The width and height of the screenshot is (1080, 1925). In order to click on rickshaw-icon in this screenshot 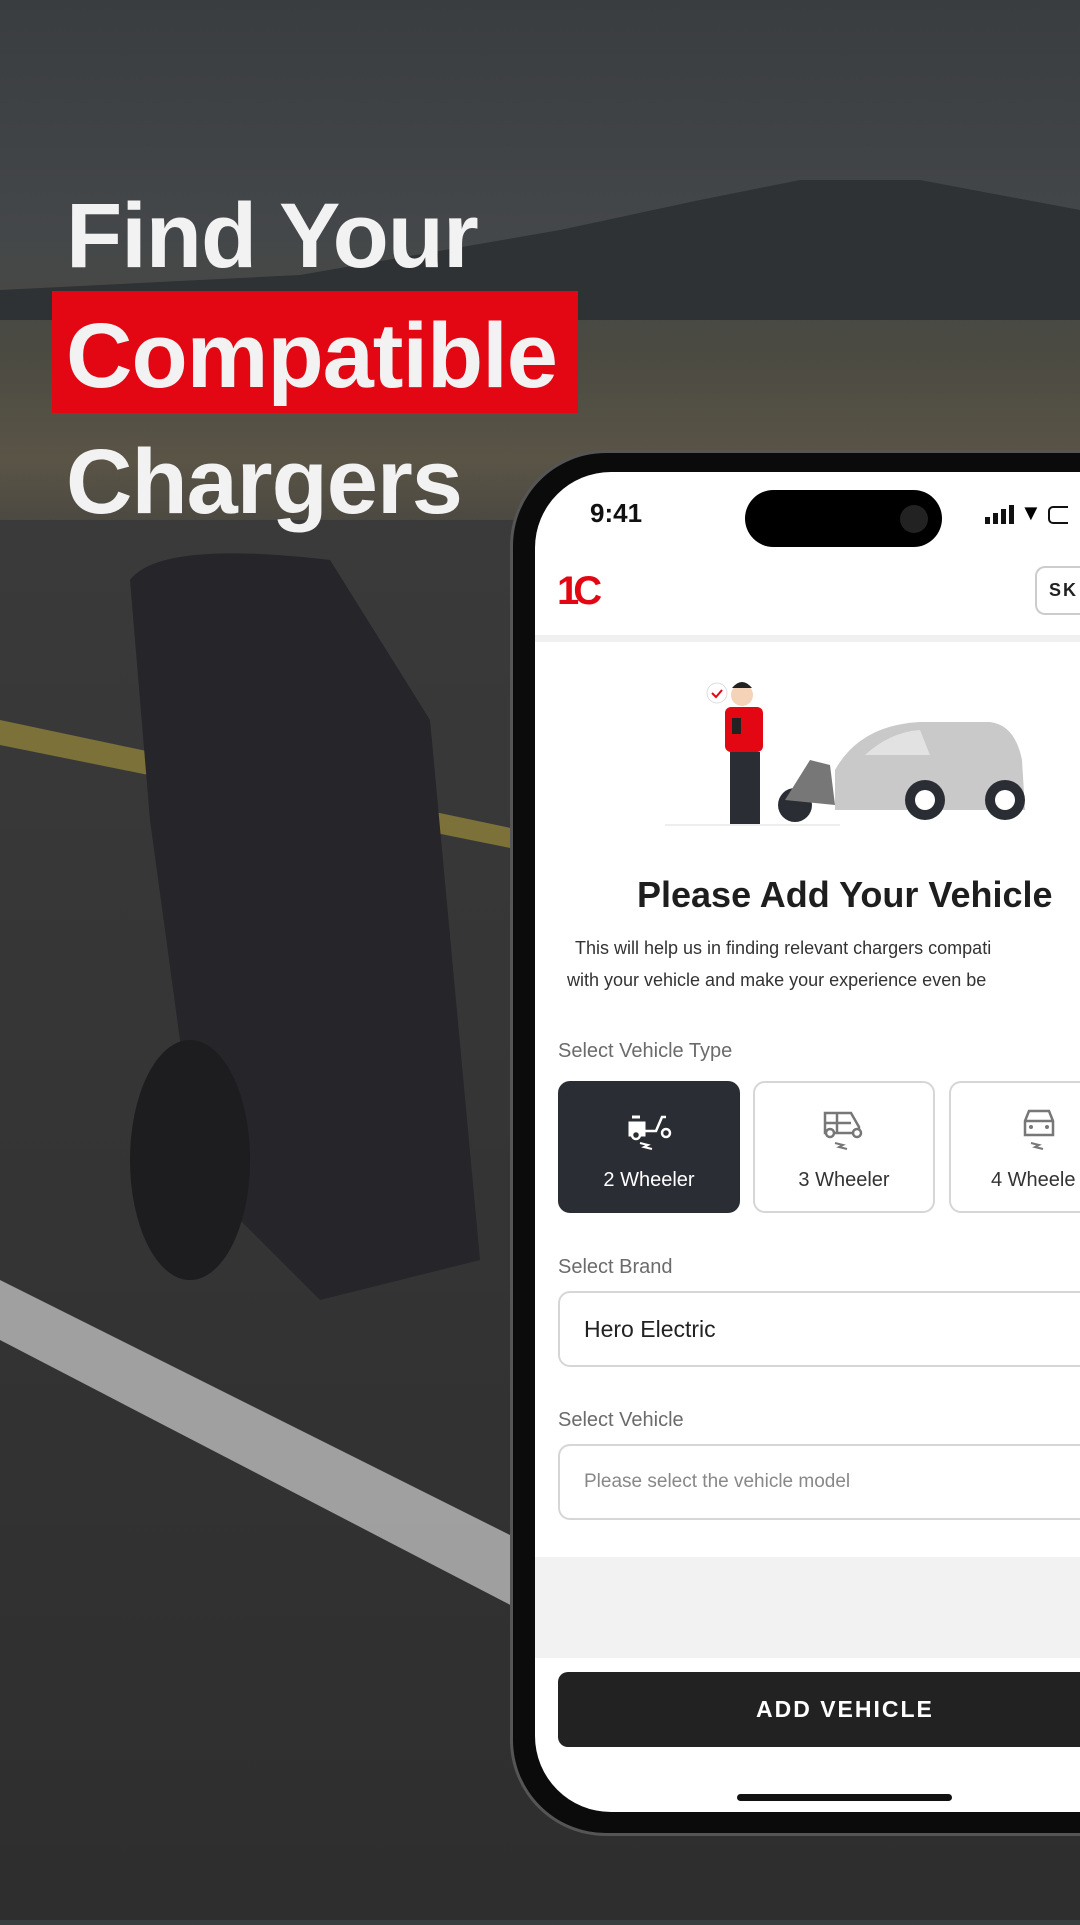, I will do `click(843, 1130)`.